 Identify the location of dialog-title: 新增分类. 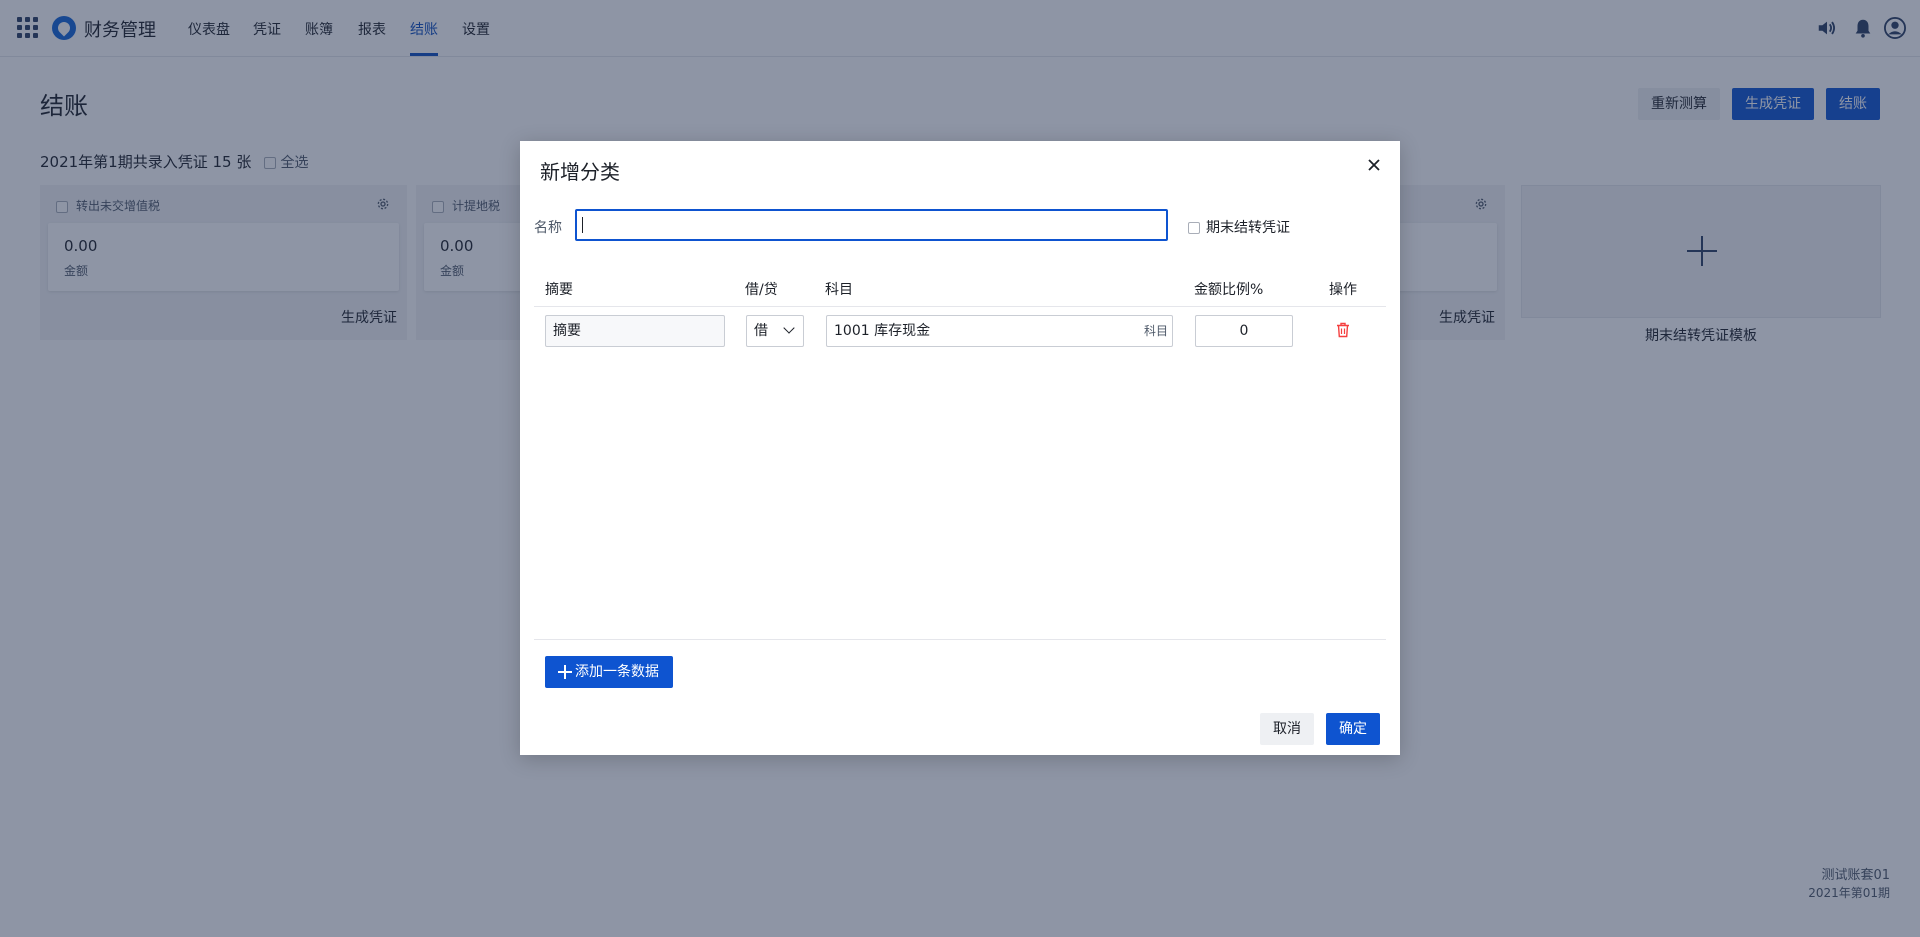
(580, 172).